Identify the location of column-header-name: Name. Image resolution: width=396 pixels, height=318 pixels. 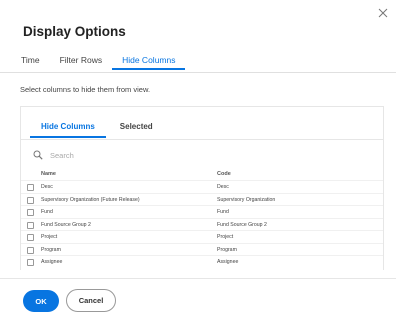
(48, 174).